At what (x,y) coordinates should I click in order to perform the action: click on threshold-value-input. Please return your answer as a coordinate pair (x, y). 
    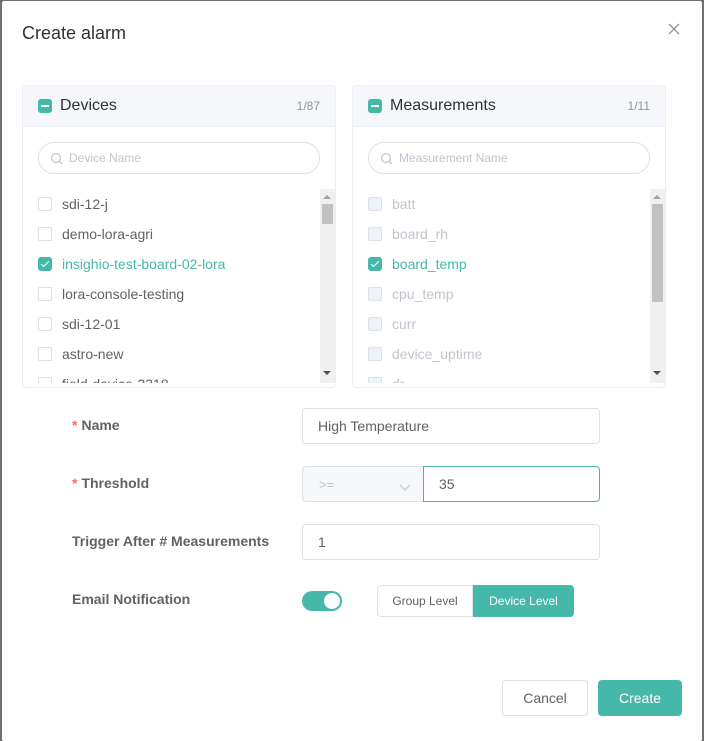
    Looking at the image, I should click on (511, 484).